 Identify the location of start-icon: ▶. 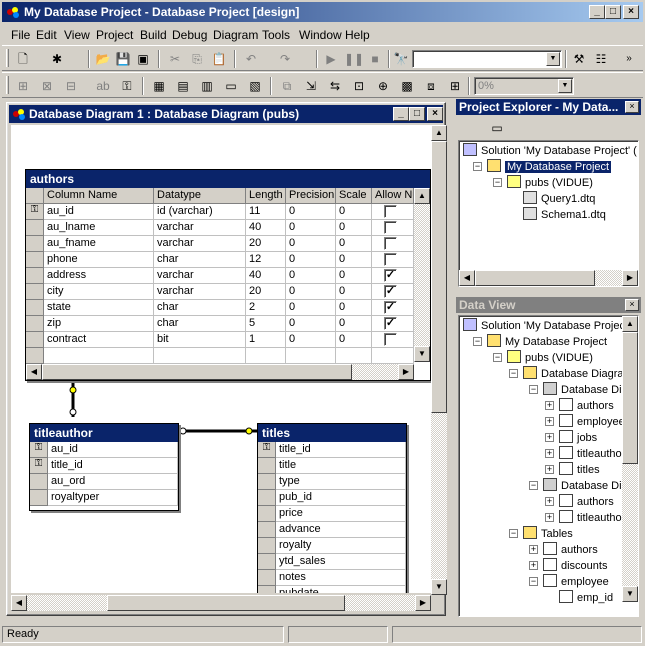
(331, 59).